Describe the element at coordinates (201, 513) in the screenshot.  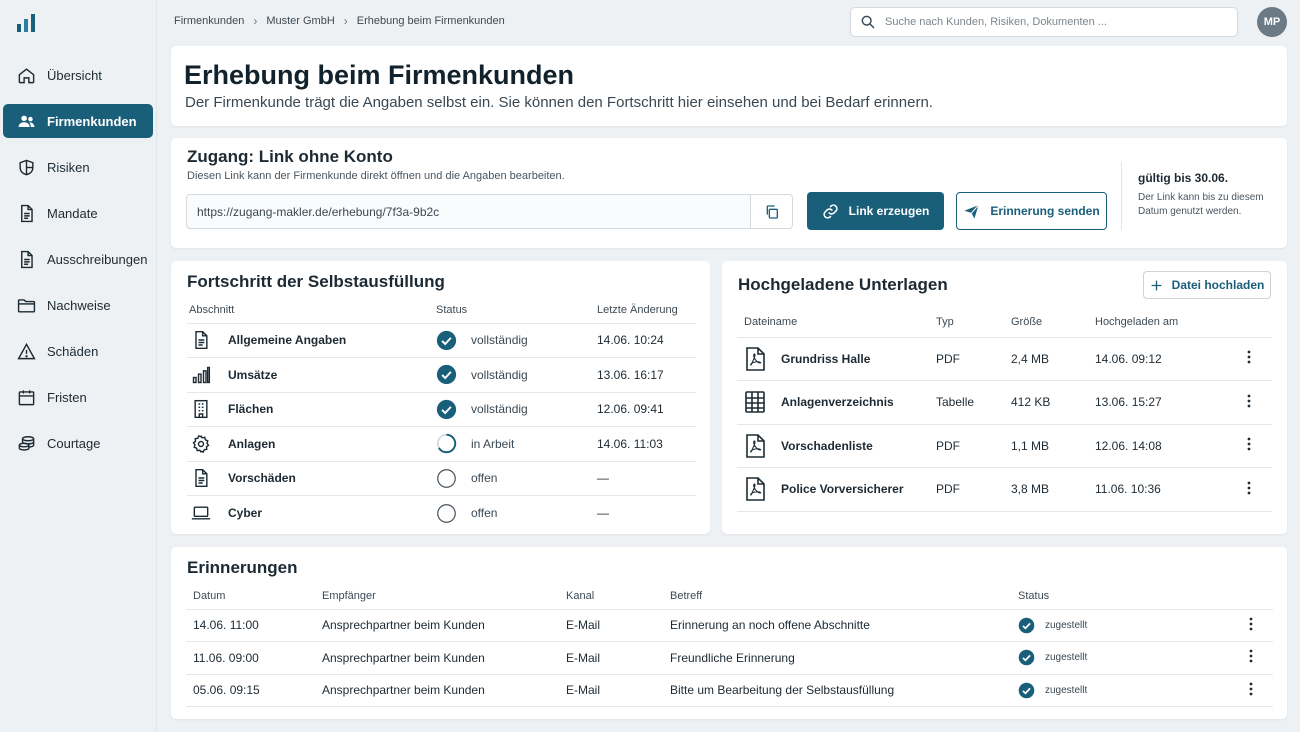
I see `laptop-icon` at that location.